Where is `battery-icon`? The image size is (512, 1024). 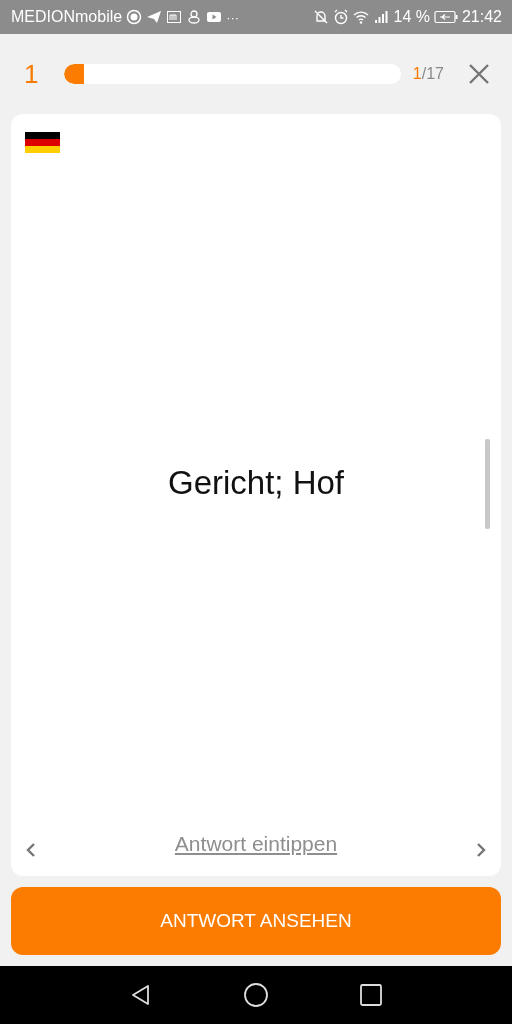
battery-icon is located at coordinates (445, 17).